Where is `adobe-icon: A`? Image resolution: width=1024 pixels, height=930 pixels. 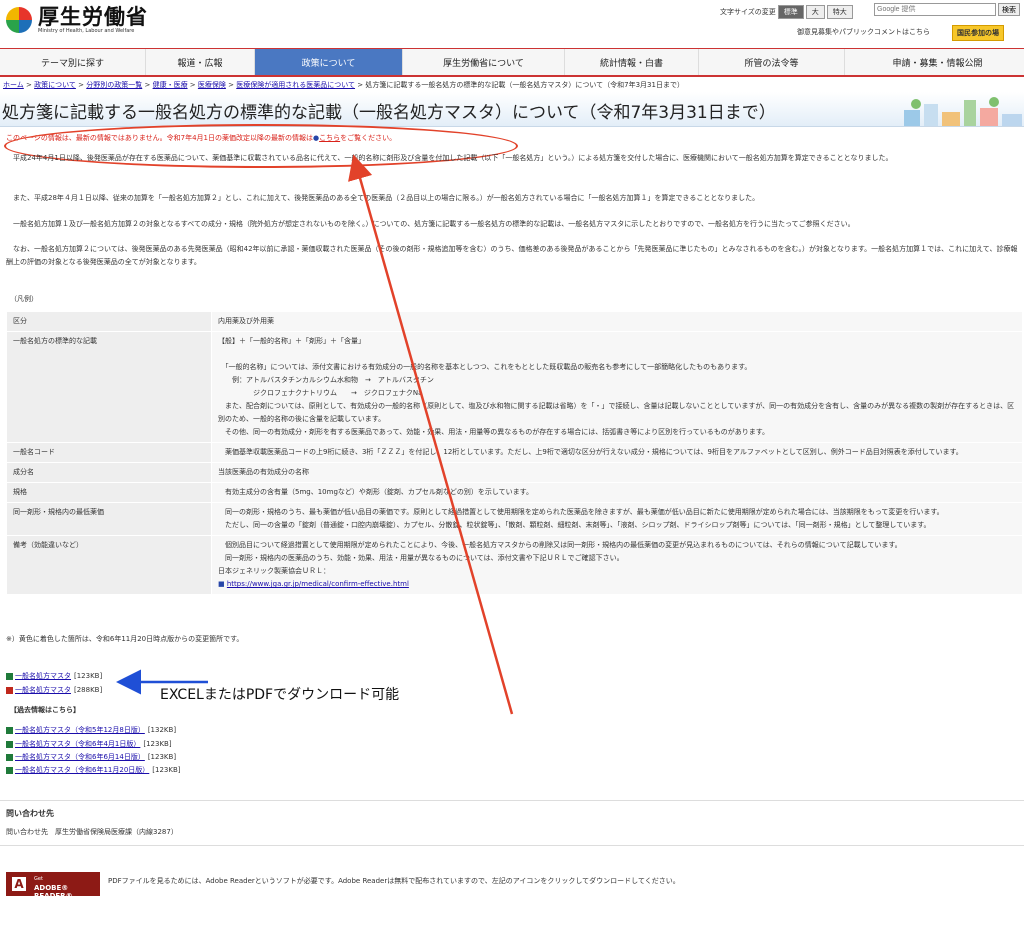 adobe-icon: A is located at coordinates (19, 884).